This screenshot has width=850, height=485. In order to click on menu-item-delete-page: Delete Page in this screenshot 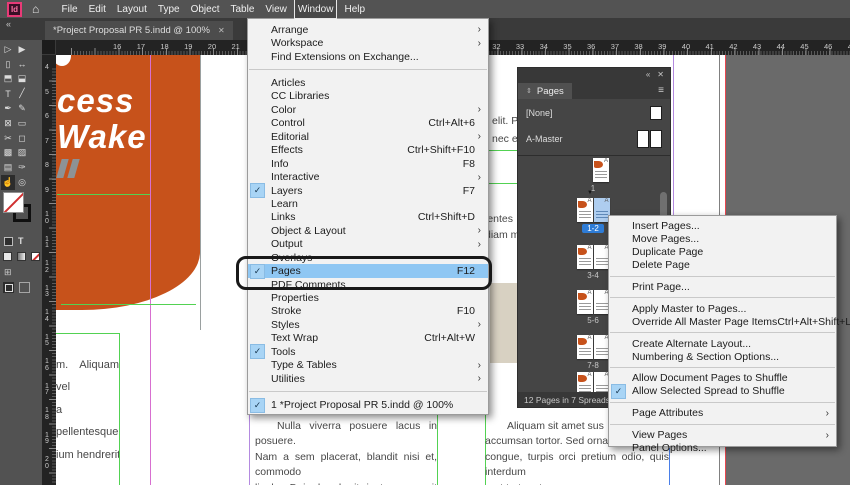, I will do `click(722, 265)`.